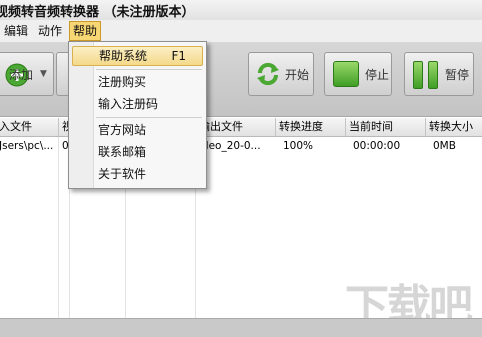 The height and width of the screenshot is (337, 482). What do you see at coordinates (21, 75) in the screenshot?
I see `add-label: 添加` at bounding box center [21, 75].